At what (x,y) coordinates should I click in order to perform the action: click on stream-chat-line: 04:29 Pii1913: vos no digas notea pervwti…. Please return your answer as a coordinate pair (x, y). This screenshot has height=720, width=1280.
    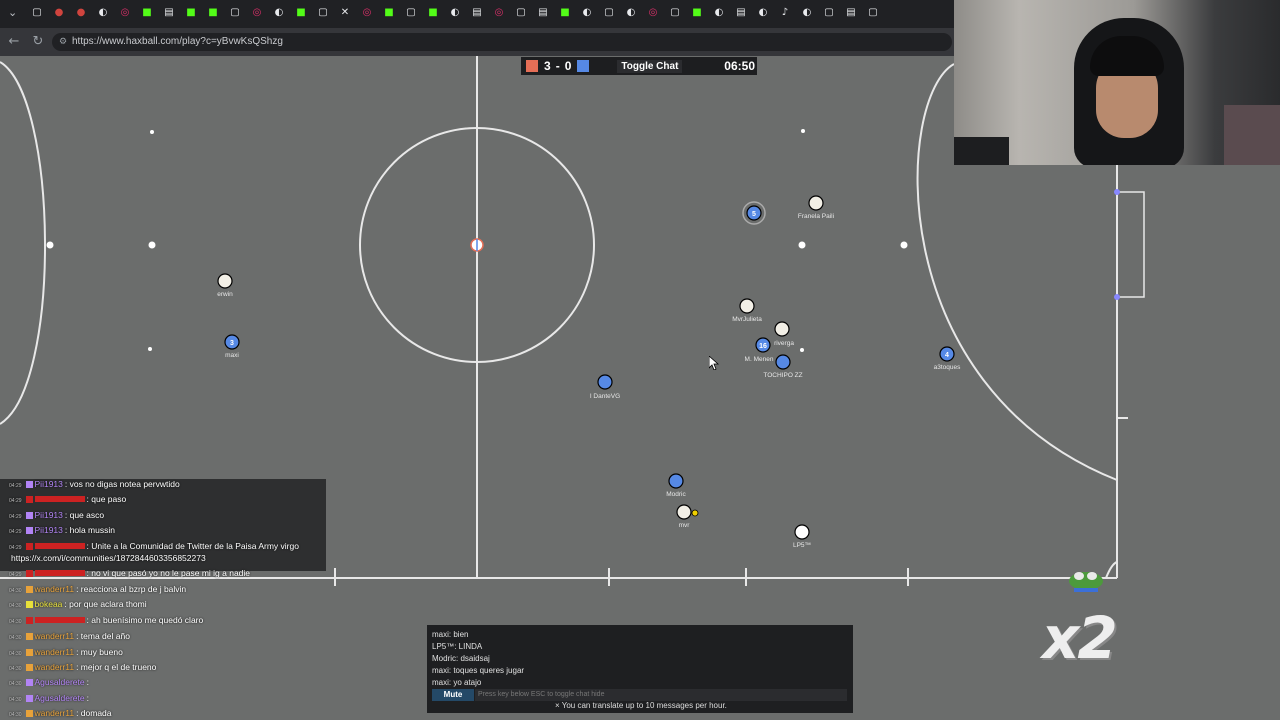
    Looking at the image, I should click on (94, 484).